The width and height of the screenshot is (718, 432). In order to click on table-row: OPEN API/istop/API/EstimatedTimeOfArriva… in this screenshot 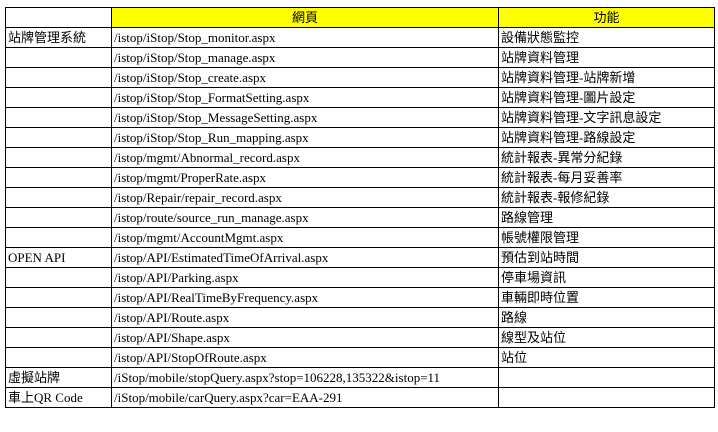, I will do `click(360, 257)`.